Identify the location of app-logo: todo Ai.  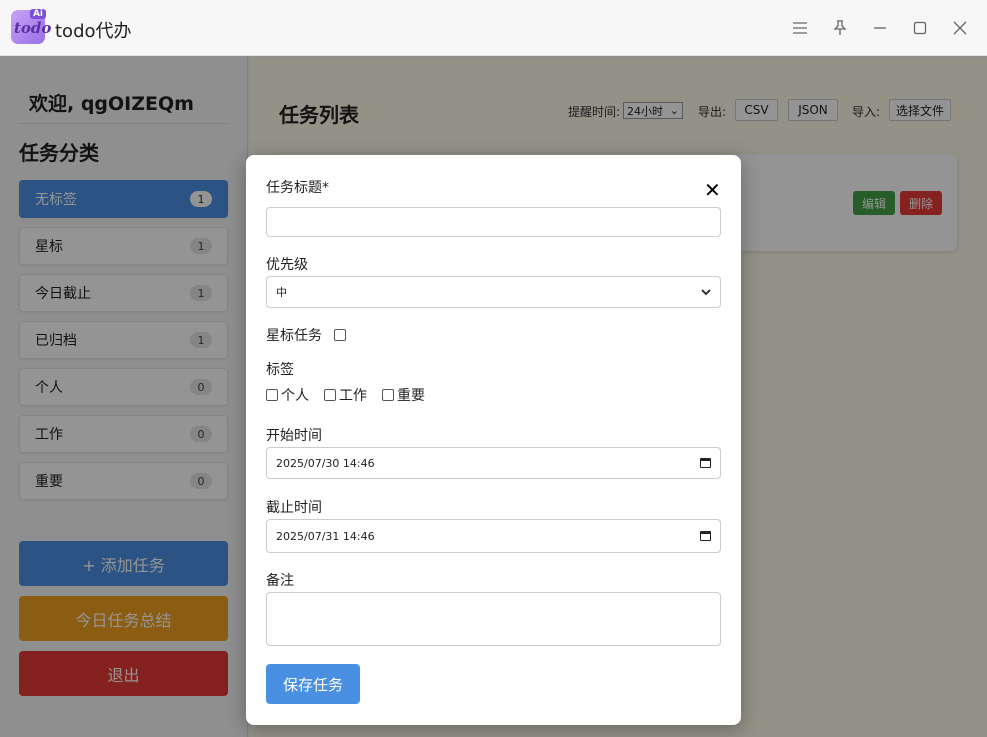
(31, 26).